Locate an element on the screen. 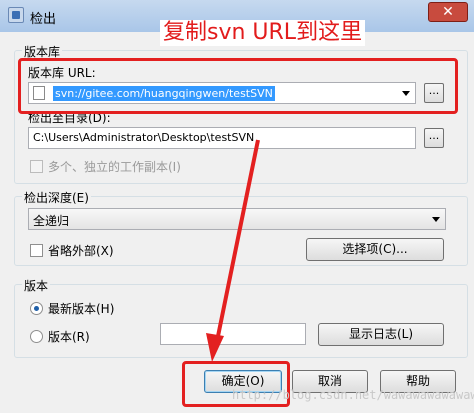 This screenshot has height=413, width=474. checkout-dir-input: C:\Users\Administrator\Desktop\testSVN is located at coordinates (222, 138).